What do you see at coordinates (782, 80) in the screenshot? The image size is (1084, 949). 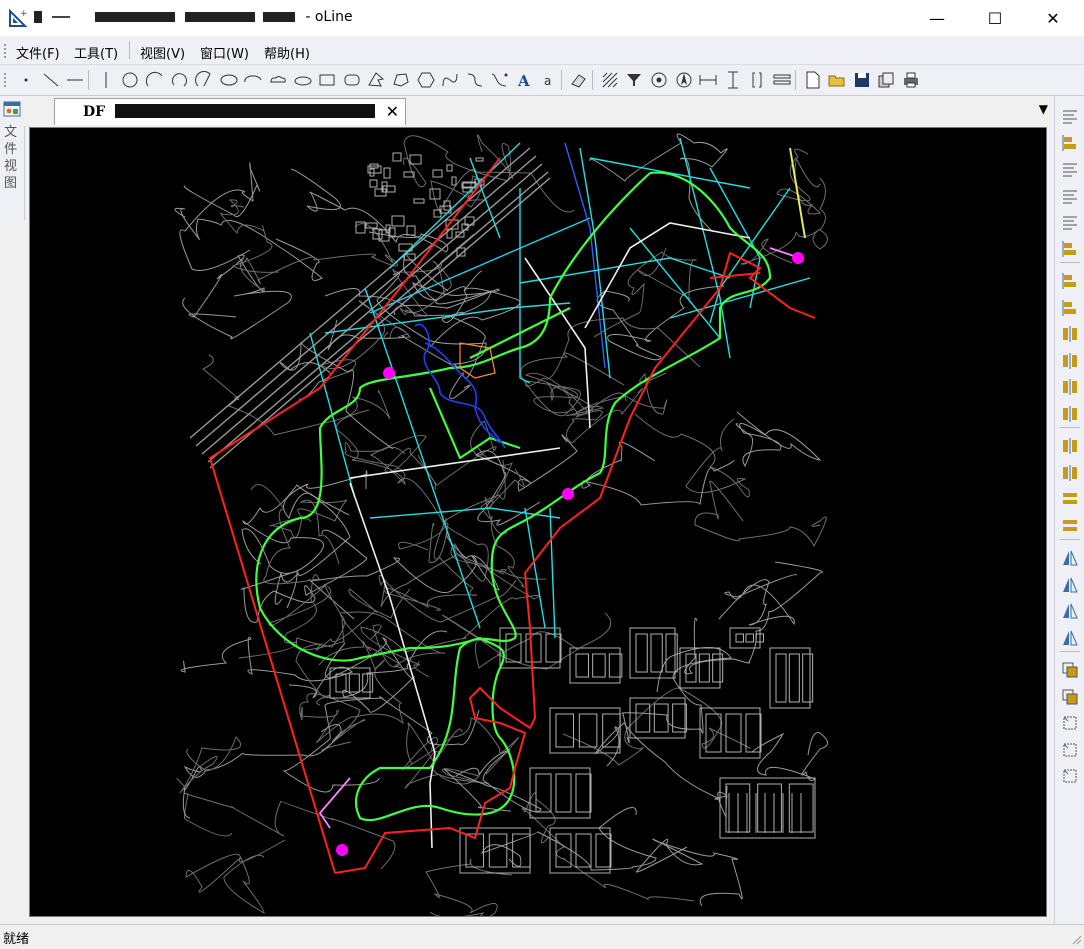 I see `layers-tool-button` at bounding box center [782, 80].